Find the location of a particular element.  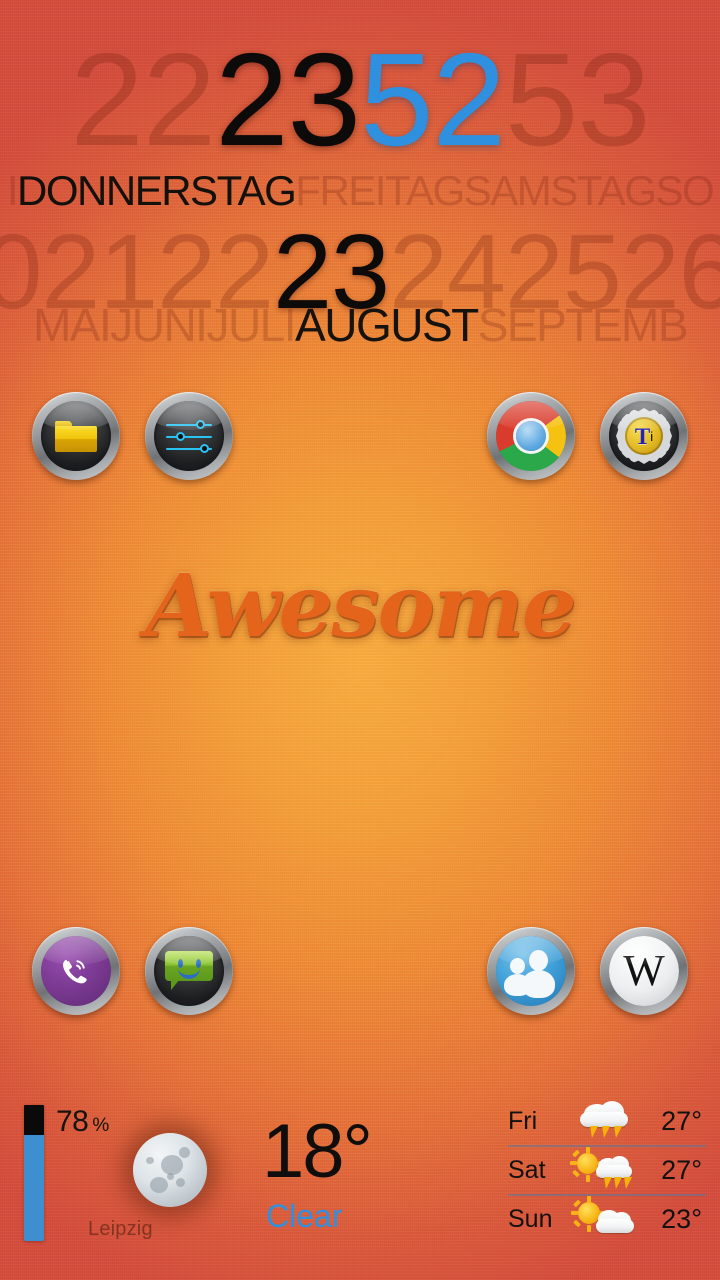

battery-percent-label: 78% is located at coordinates (82, 1122).